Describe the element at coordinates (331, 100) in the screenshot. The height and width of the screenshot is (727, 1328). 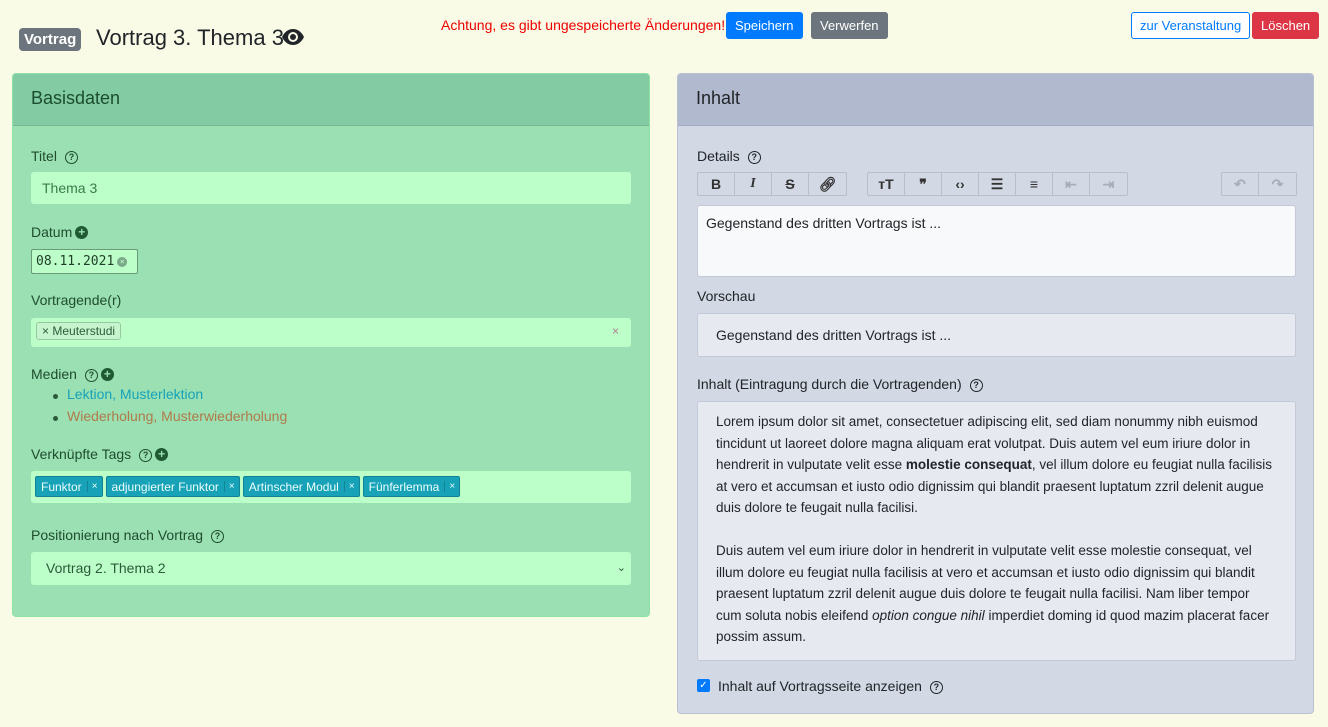
I see `card-heading: Basisdaten` at that location.